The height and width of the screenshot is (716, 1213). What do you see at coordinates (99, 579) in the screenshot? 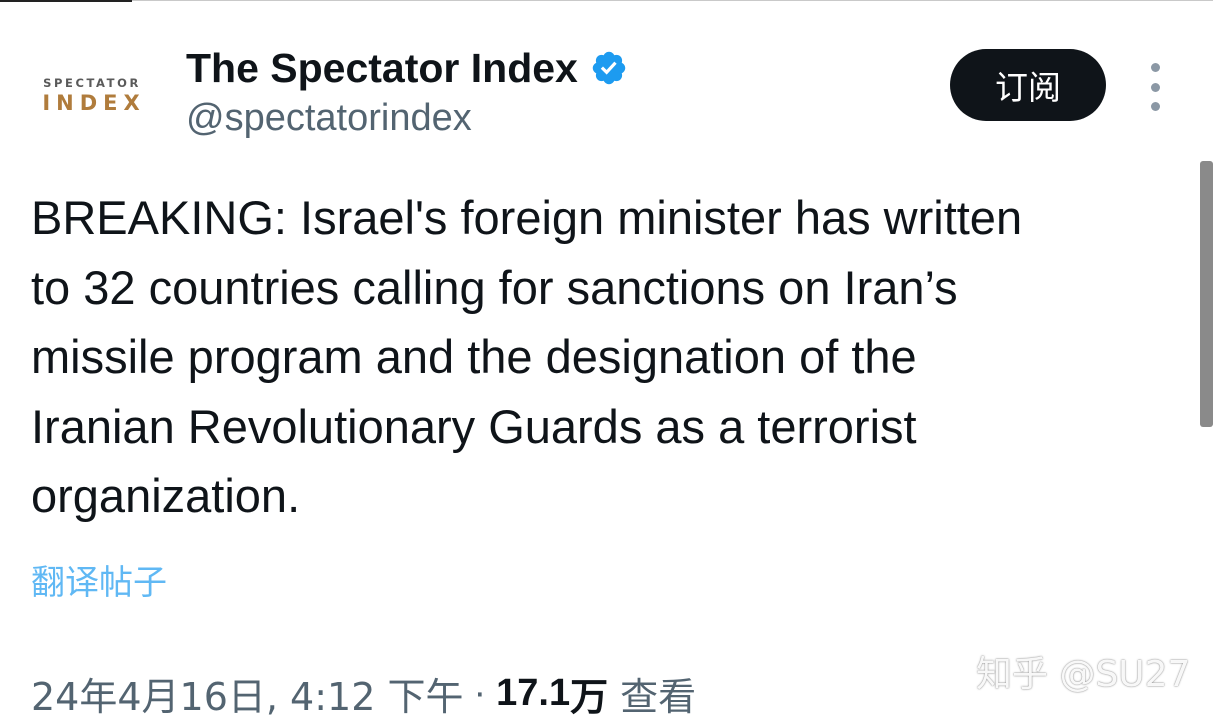
I see `translate-post-link: 翻译帖子` at bounding box center [99, 579].